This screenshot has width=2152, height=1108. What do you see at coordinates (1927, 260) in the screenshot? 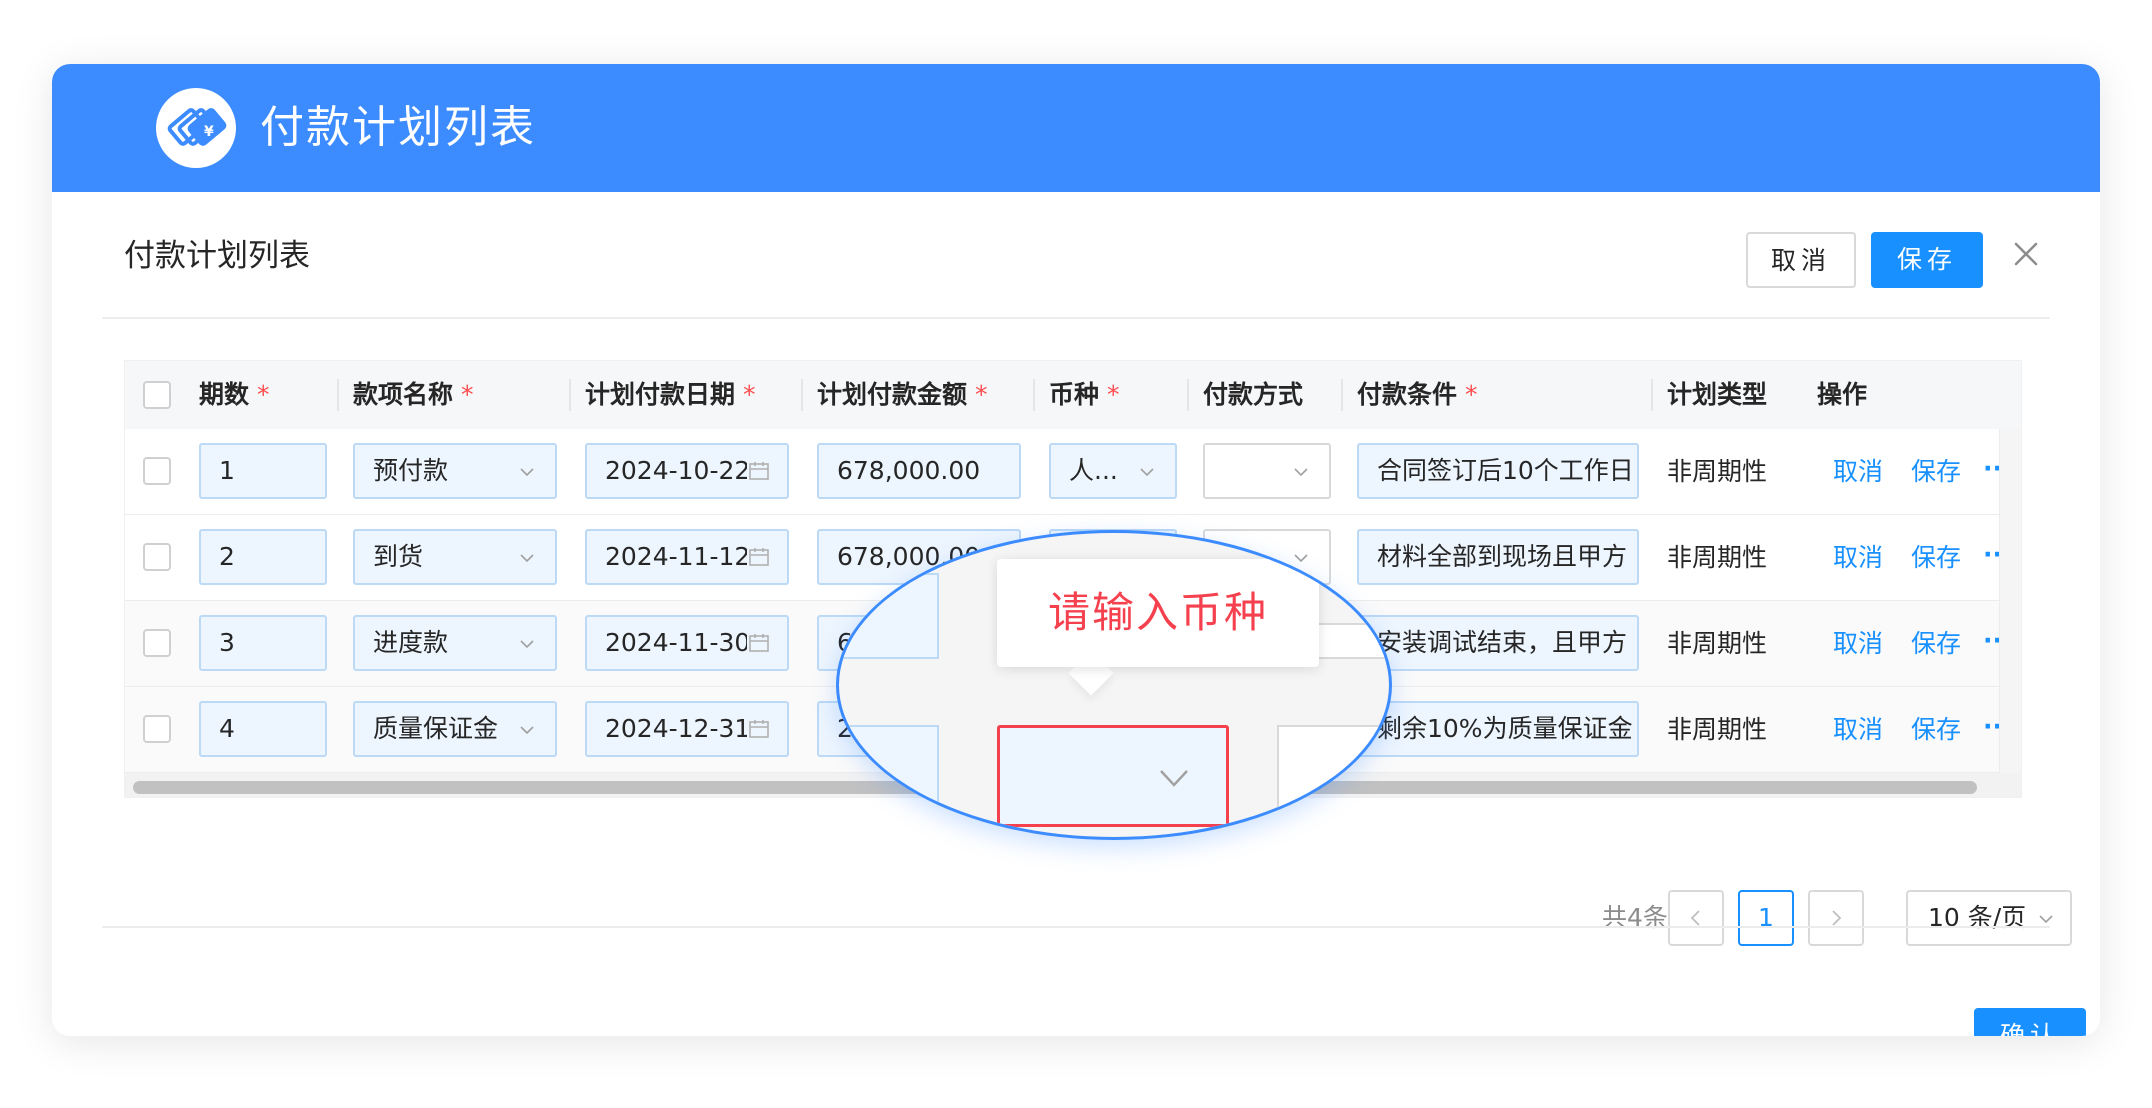
I see `save-button: 保存` at bounding box center [1927, 260].